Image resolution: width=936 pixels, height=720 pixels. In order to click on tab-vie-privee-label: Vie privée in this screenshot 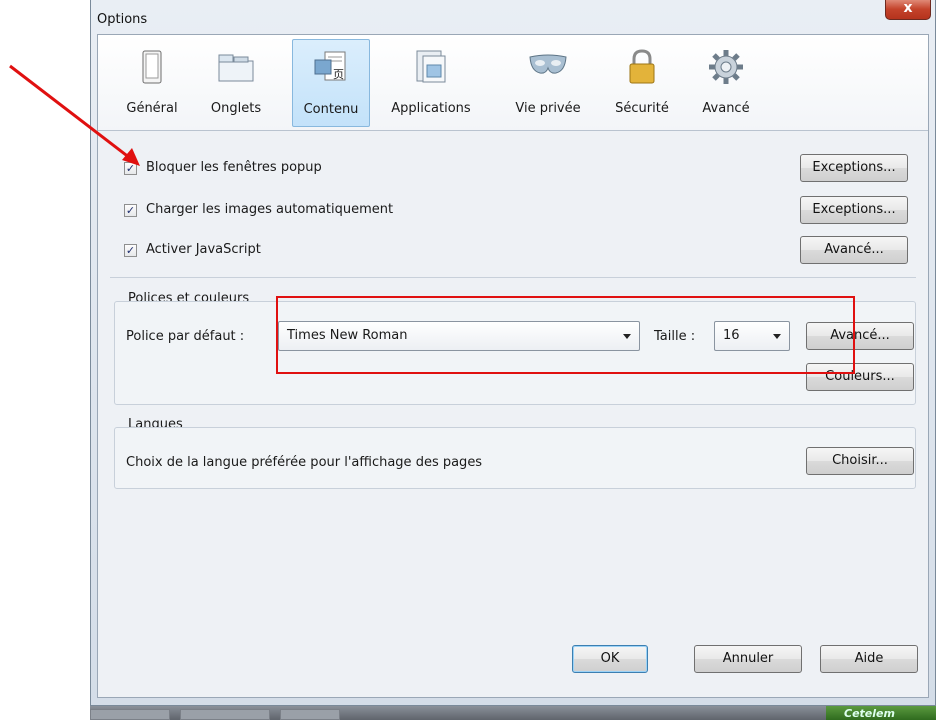, I will do `click(548, 108)`.